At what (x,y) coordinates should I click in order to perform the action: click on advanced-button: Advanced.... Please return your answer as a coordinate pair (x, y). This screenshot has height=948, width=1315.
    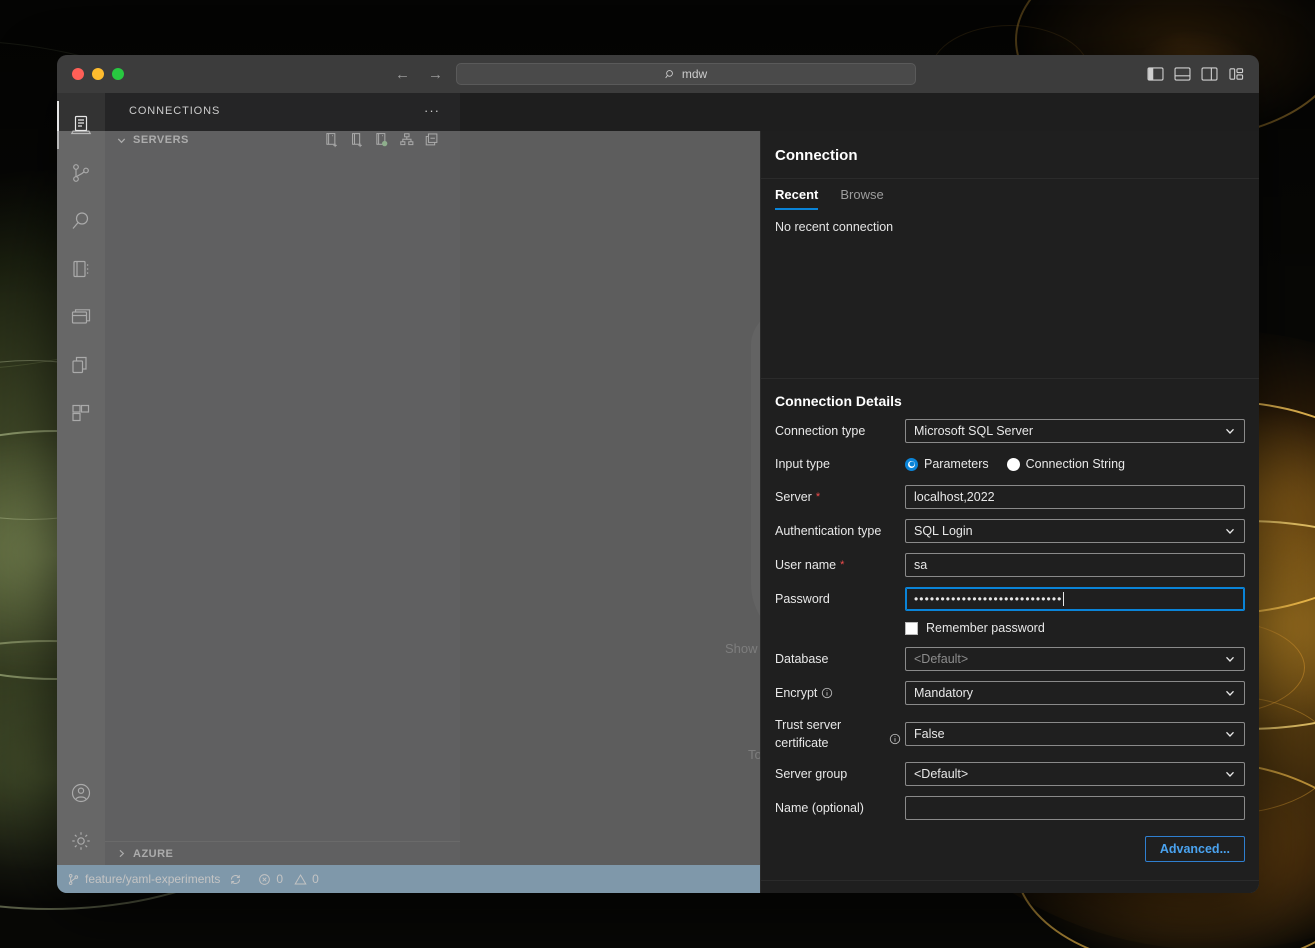
    Looking at the image, I should click on (1194, 849).